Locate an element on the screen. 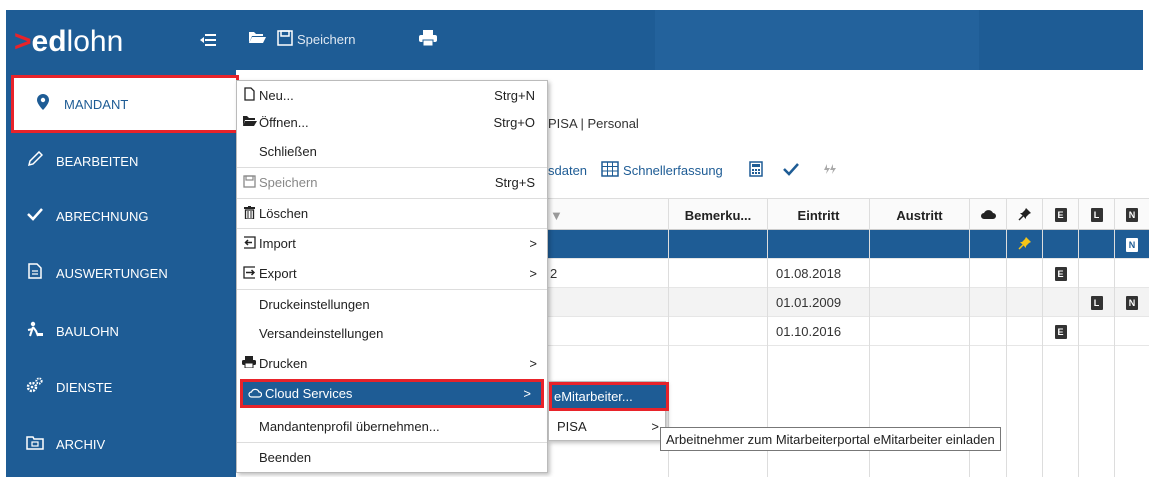  confirm-button is located at coordinates (790, 170).